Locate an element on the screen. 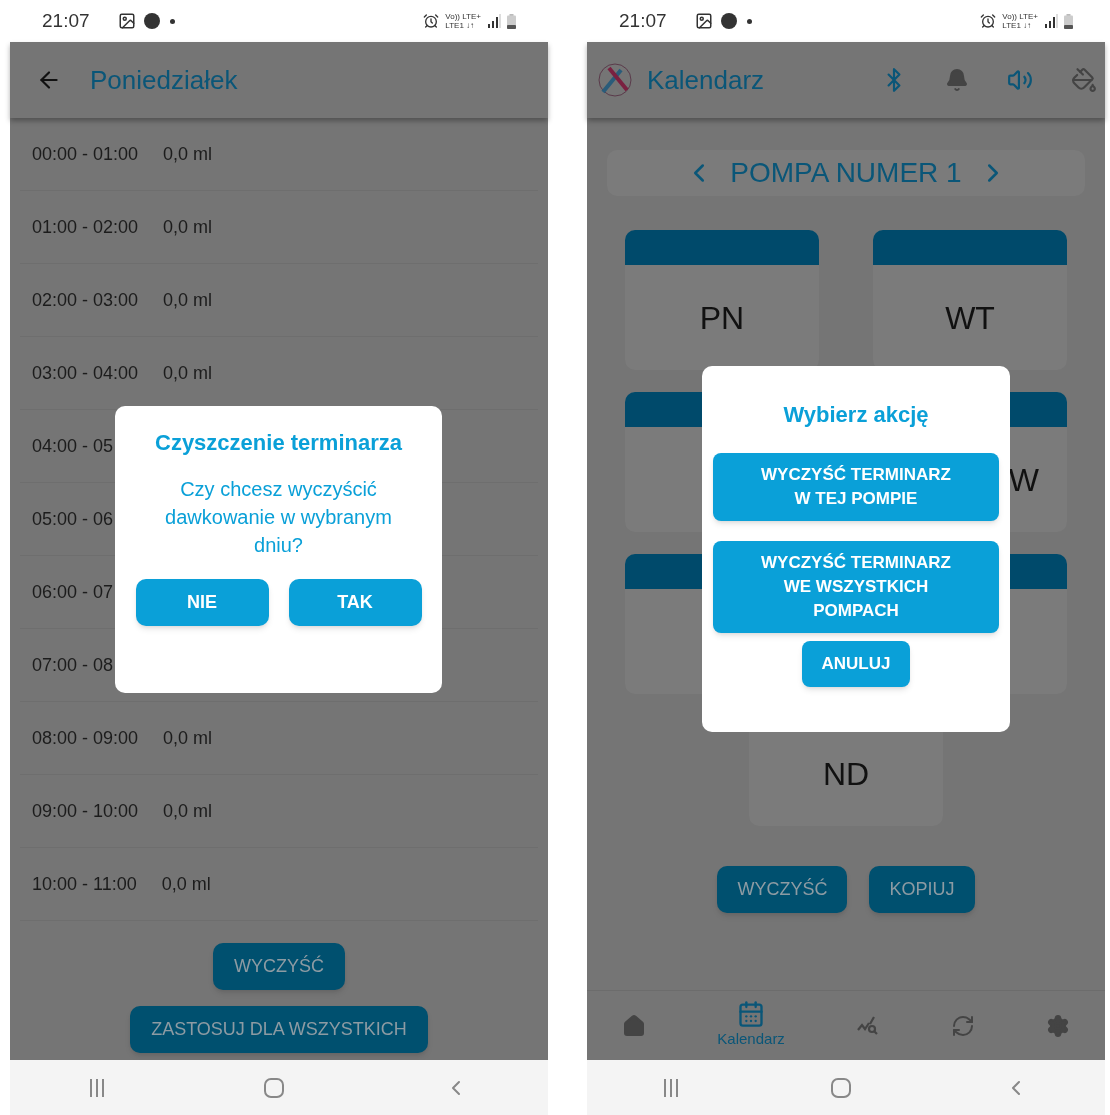  time-range: 09:00 - 10:00 is located at coordinates (85, 811).